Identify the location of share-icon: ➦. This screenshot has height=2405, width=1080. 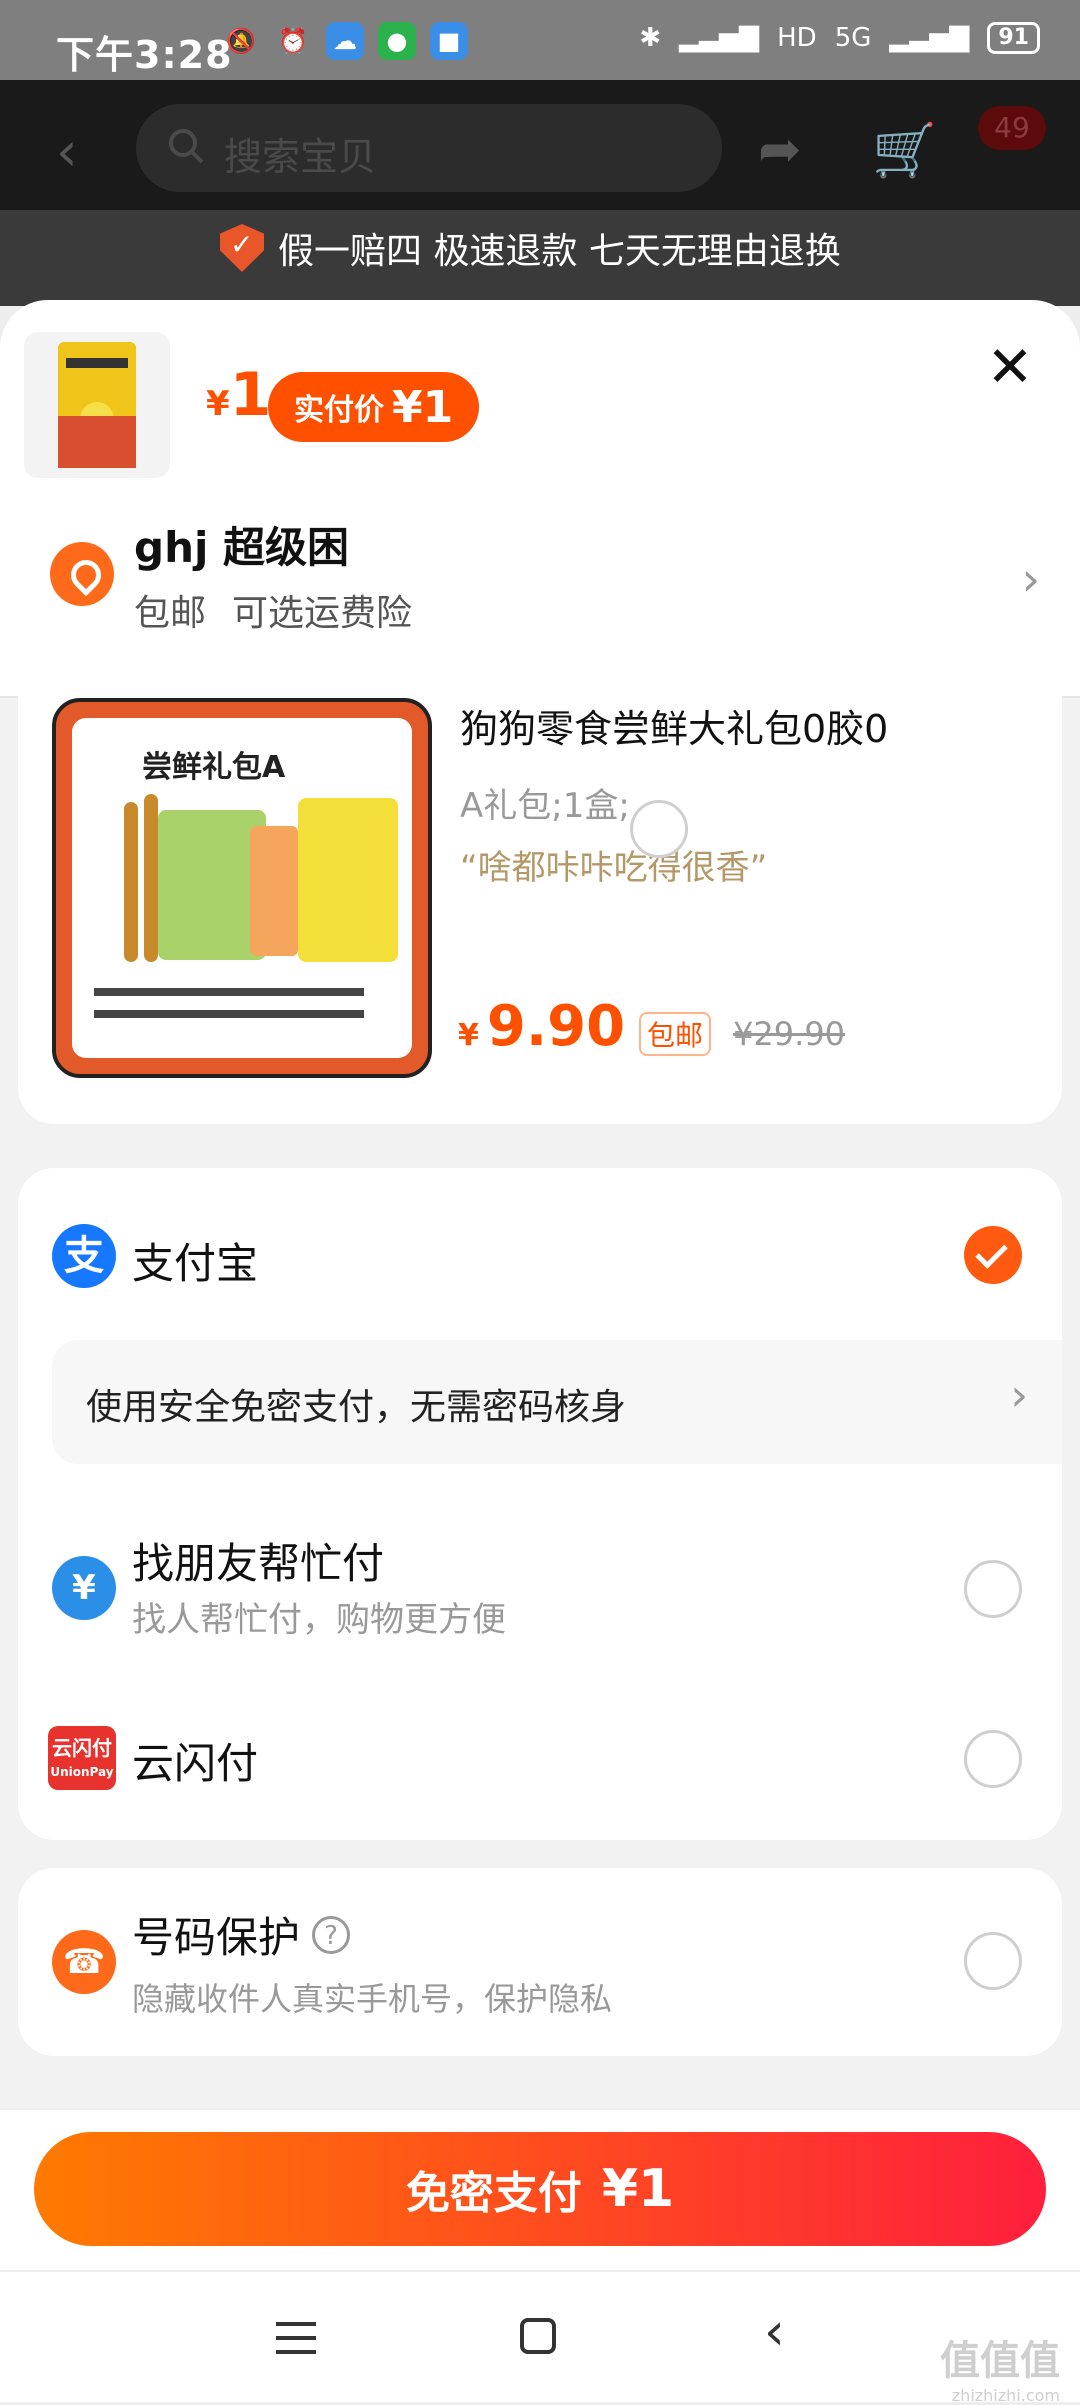
(780, 150).